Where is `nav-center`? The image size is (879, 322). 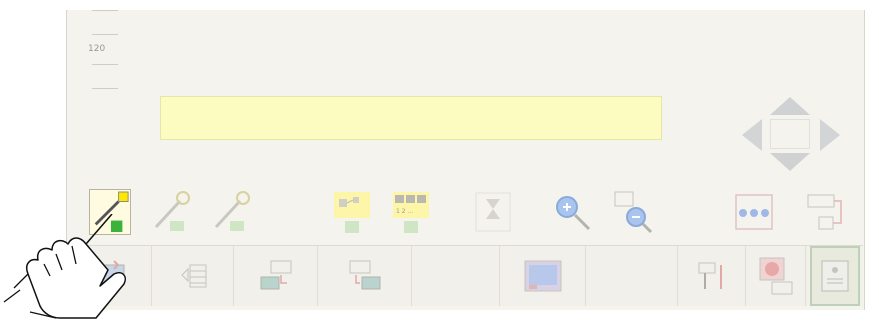
nav-center is located at coordinates (790, 134).